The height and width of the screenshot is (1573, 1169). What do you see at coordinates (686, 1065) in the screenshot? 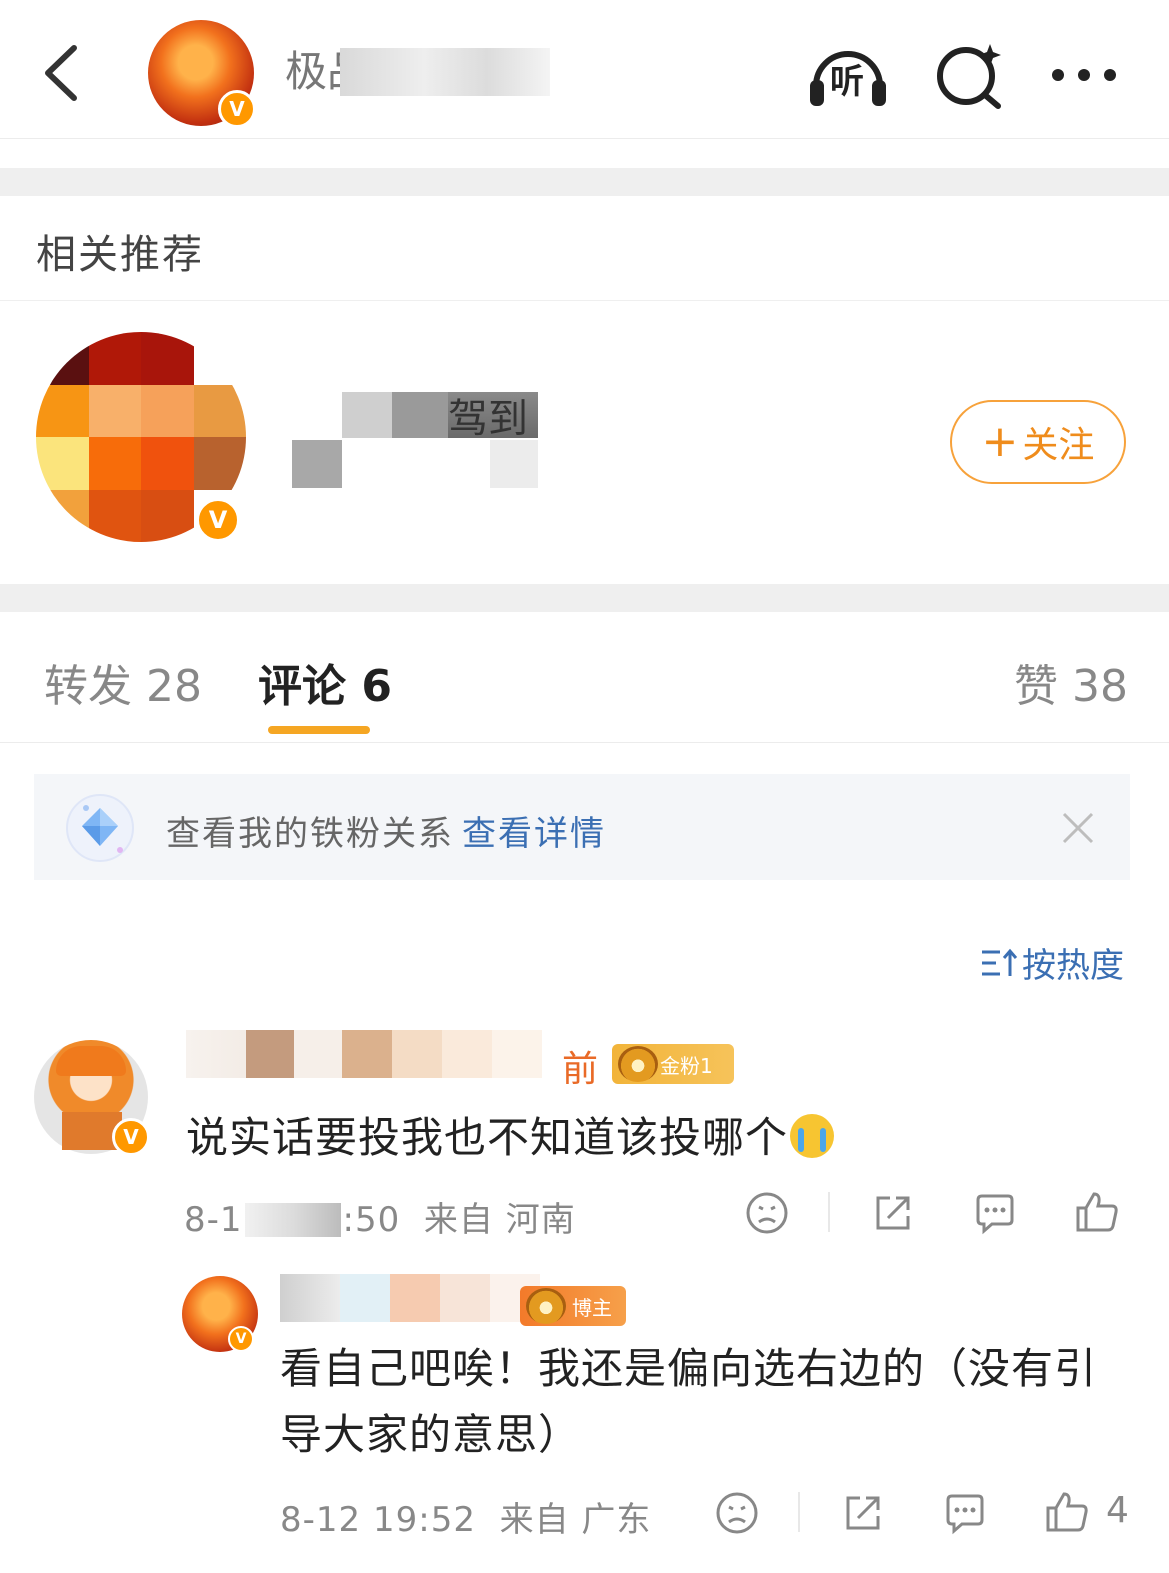
I see `gold-fan-label: 金粉1` at bounding box center [686, 1065].